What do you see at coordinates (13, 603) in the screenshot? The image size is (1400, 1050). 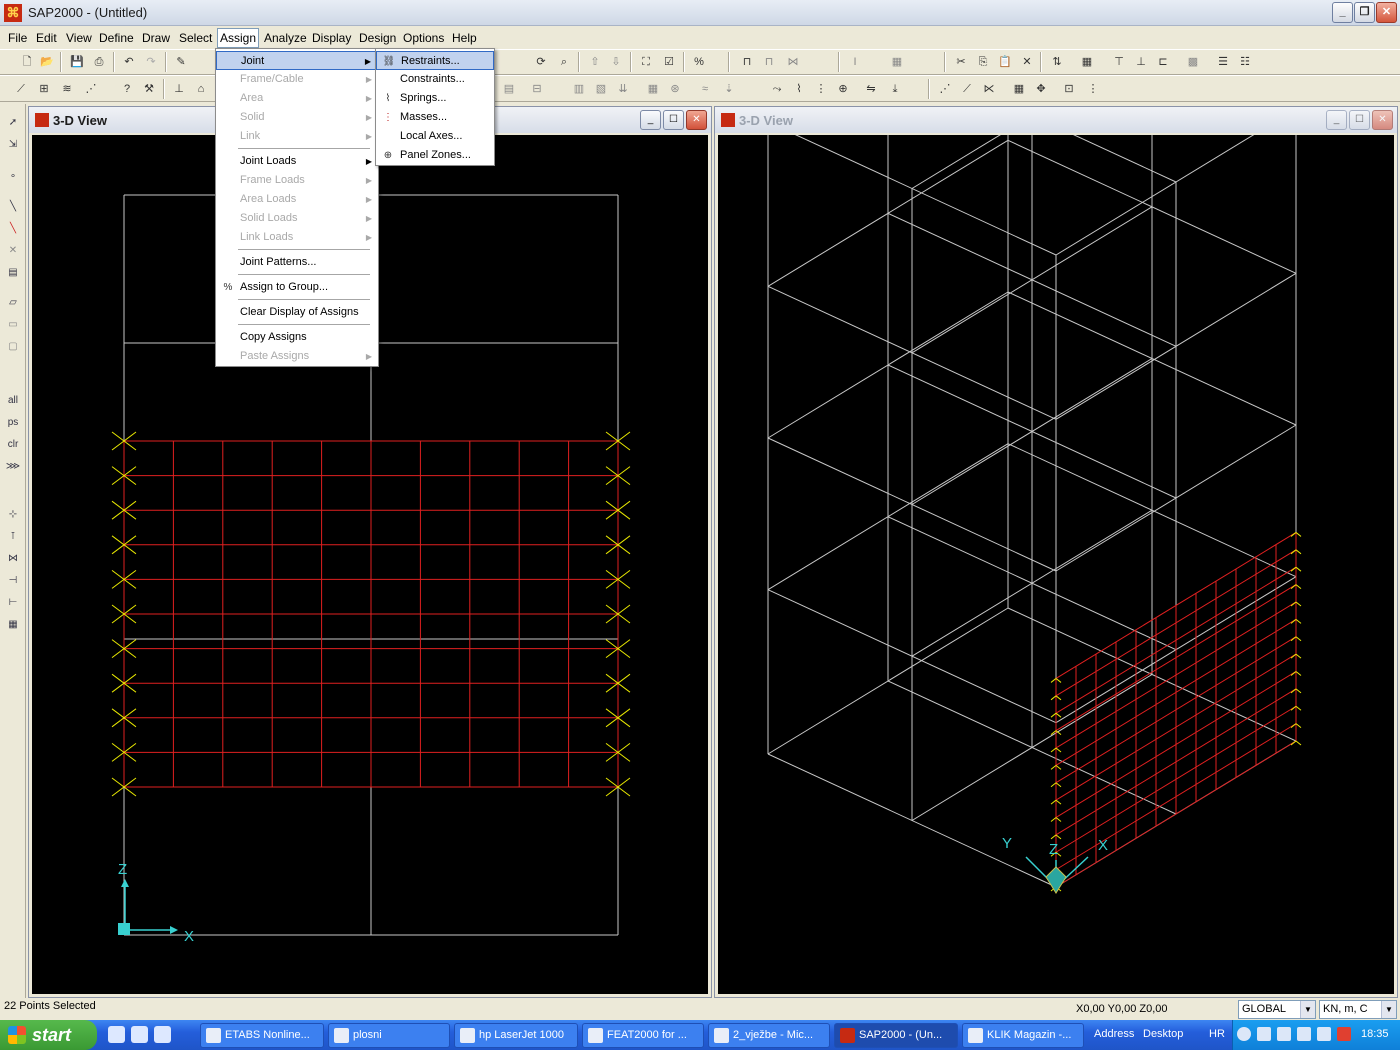 I see `snap-edge-icon: ⊢` at bounding box center [13, 603].